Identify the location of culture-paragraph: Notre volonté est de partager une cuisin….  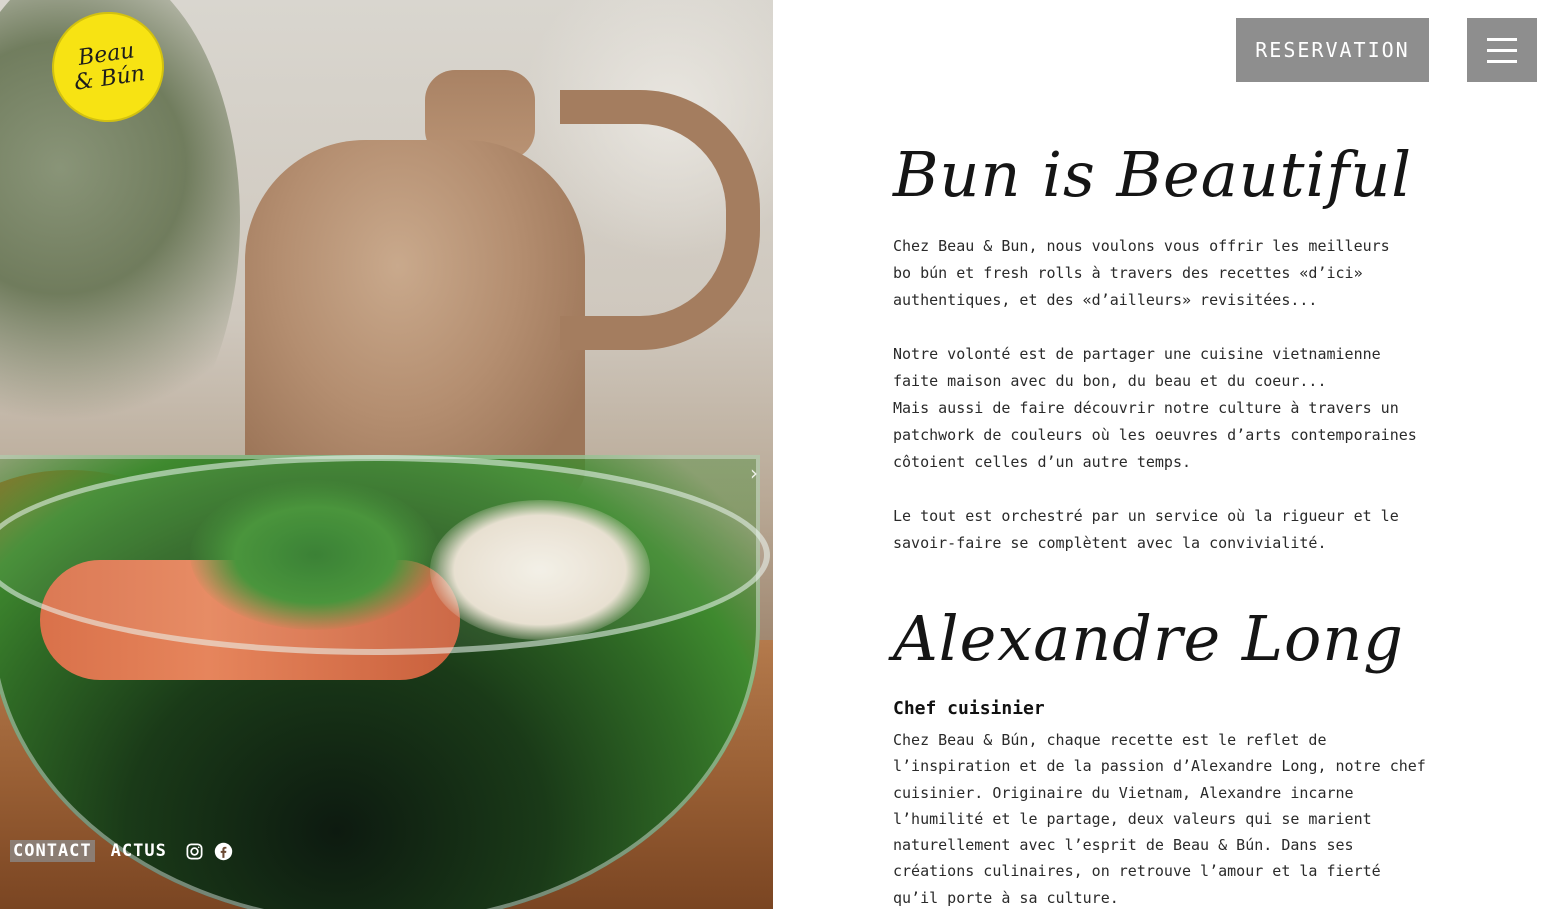
(1155, 408).